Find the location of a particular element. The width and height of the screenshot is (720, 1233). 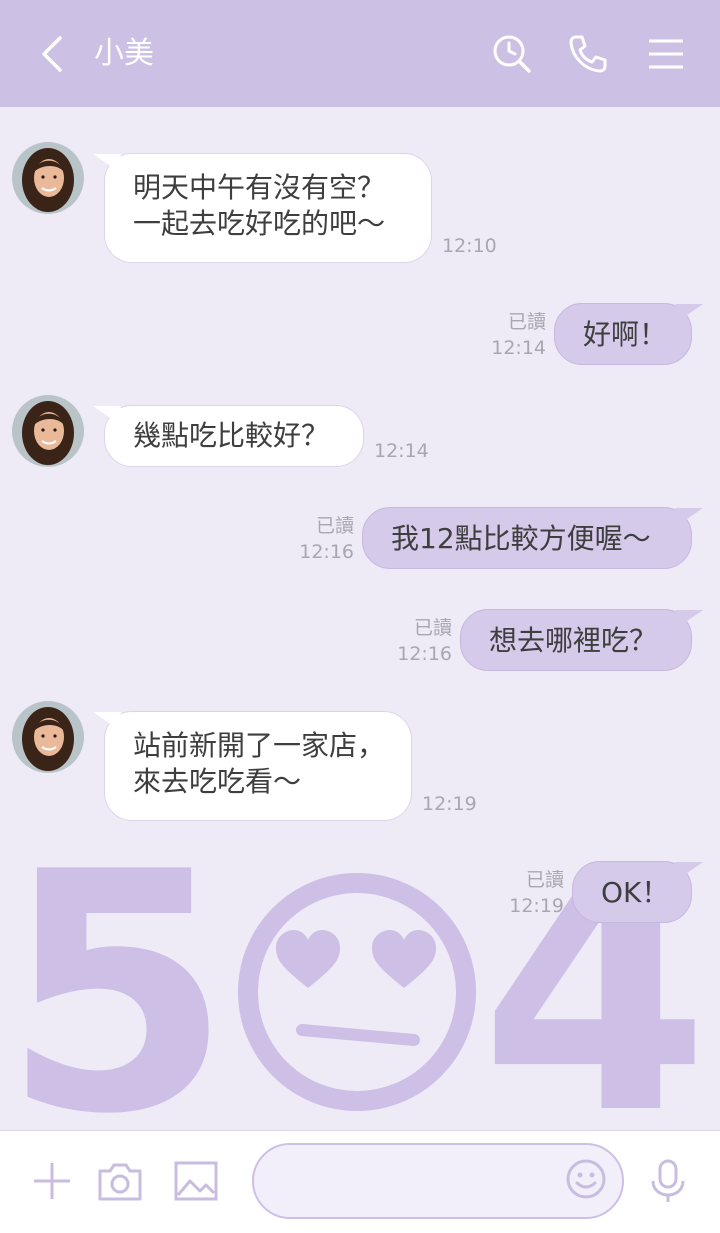

search-button is located at coordinates (512, 54).